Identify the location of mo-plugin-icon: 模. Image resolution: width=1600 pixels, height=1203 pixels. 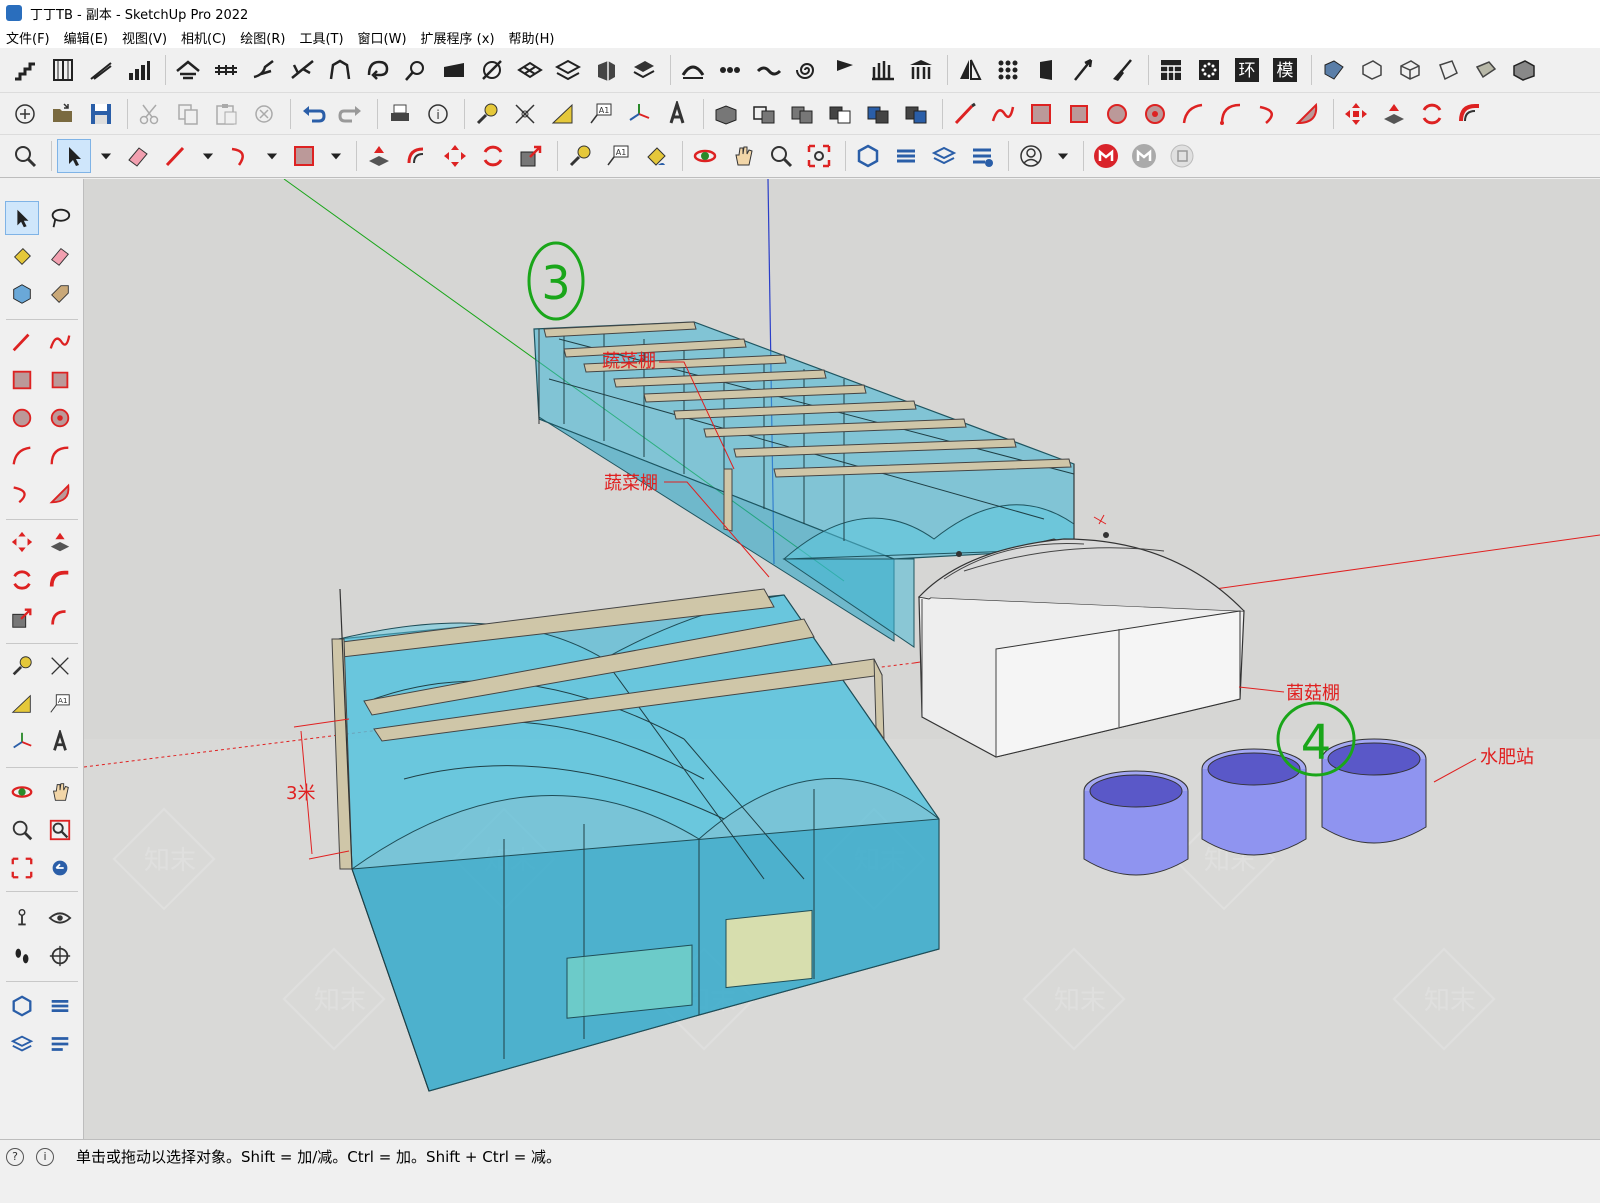
(1285, 70).